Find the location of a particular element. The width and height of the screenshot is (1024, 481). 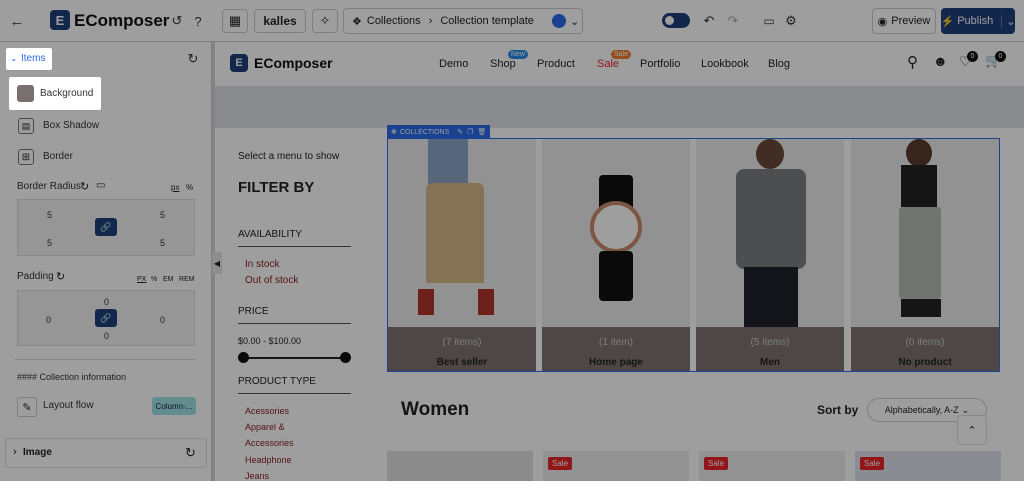

nav-sale: Sale is located at coordinates (608, 64).